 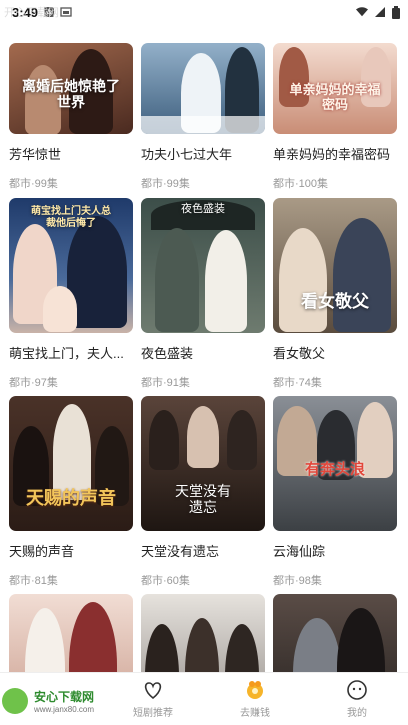 I want to click on poster-title-text: 单亲妈妈的幸福密码, so click(x=335, y=98).